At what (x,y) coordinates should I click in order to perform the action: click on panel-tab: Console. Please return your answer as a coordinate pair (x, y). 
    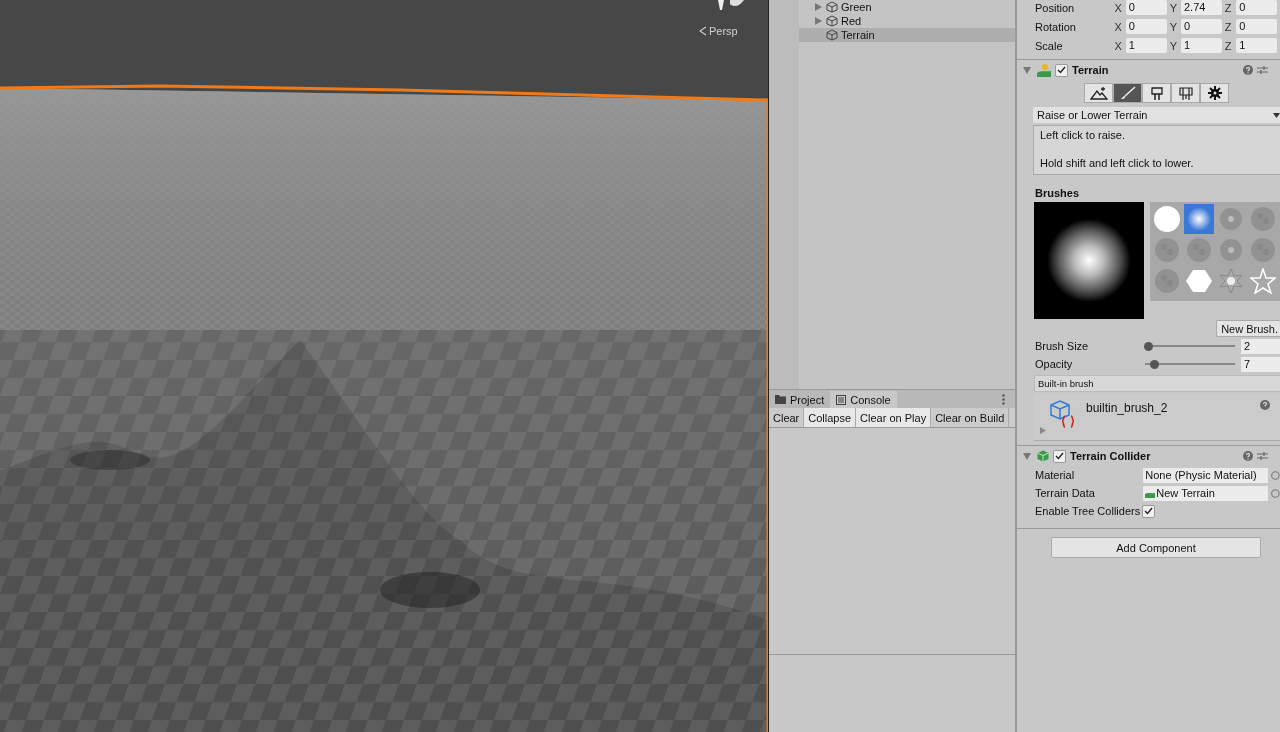
    Looking at the image, I should click on (863, 399).